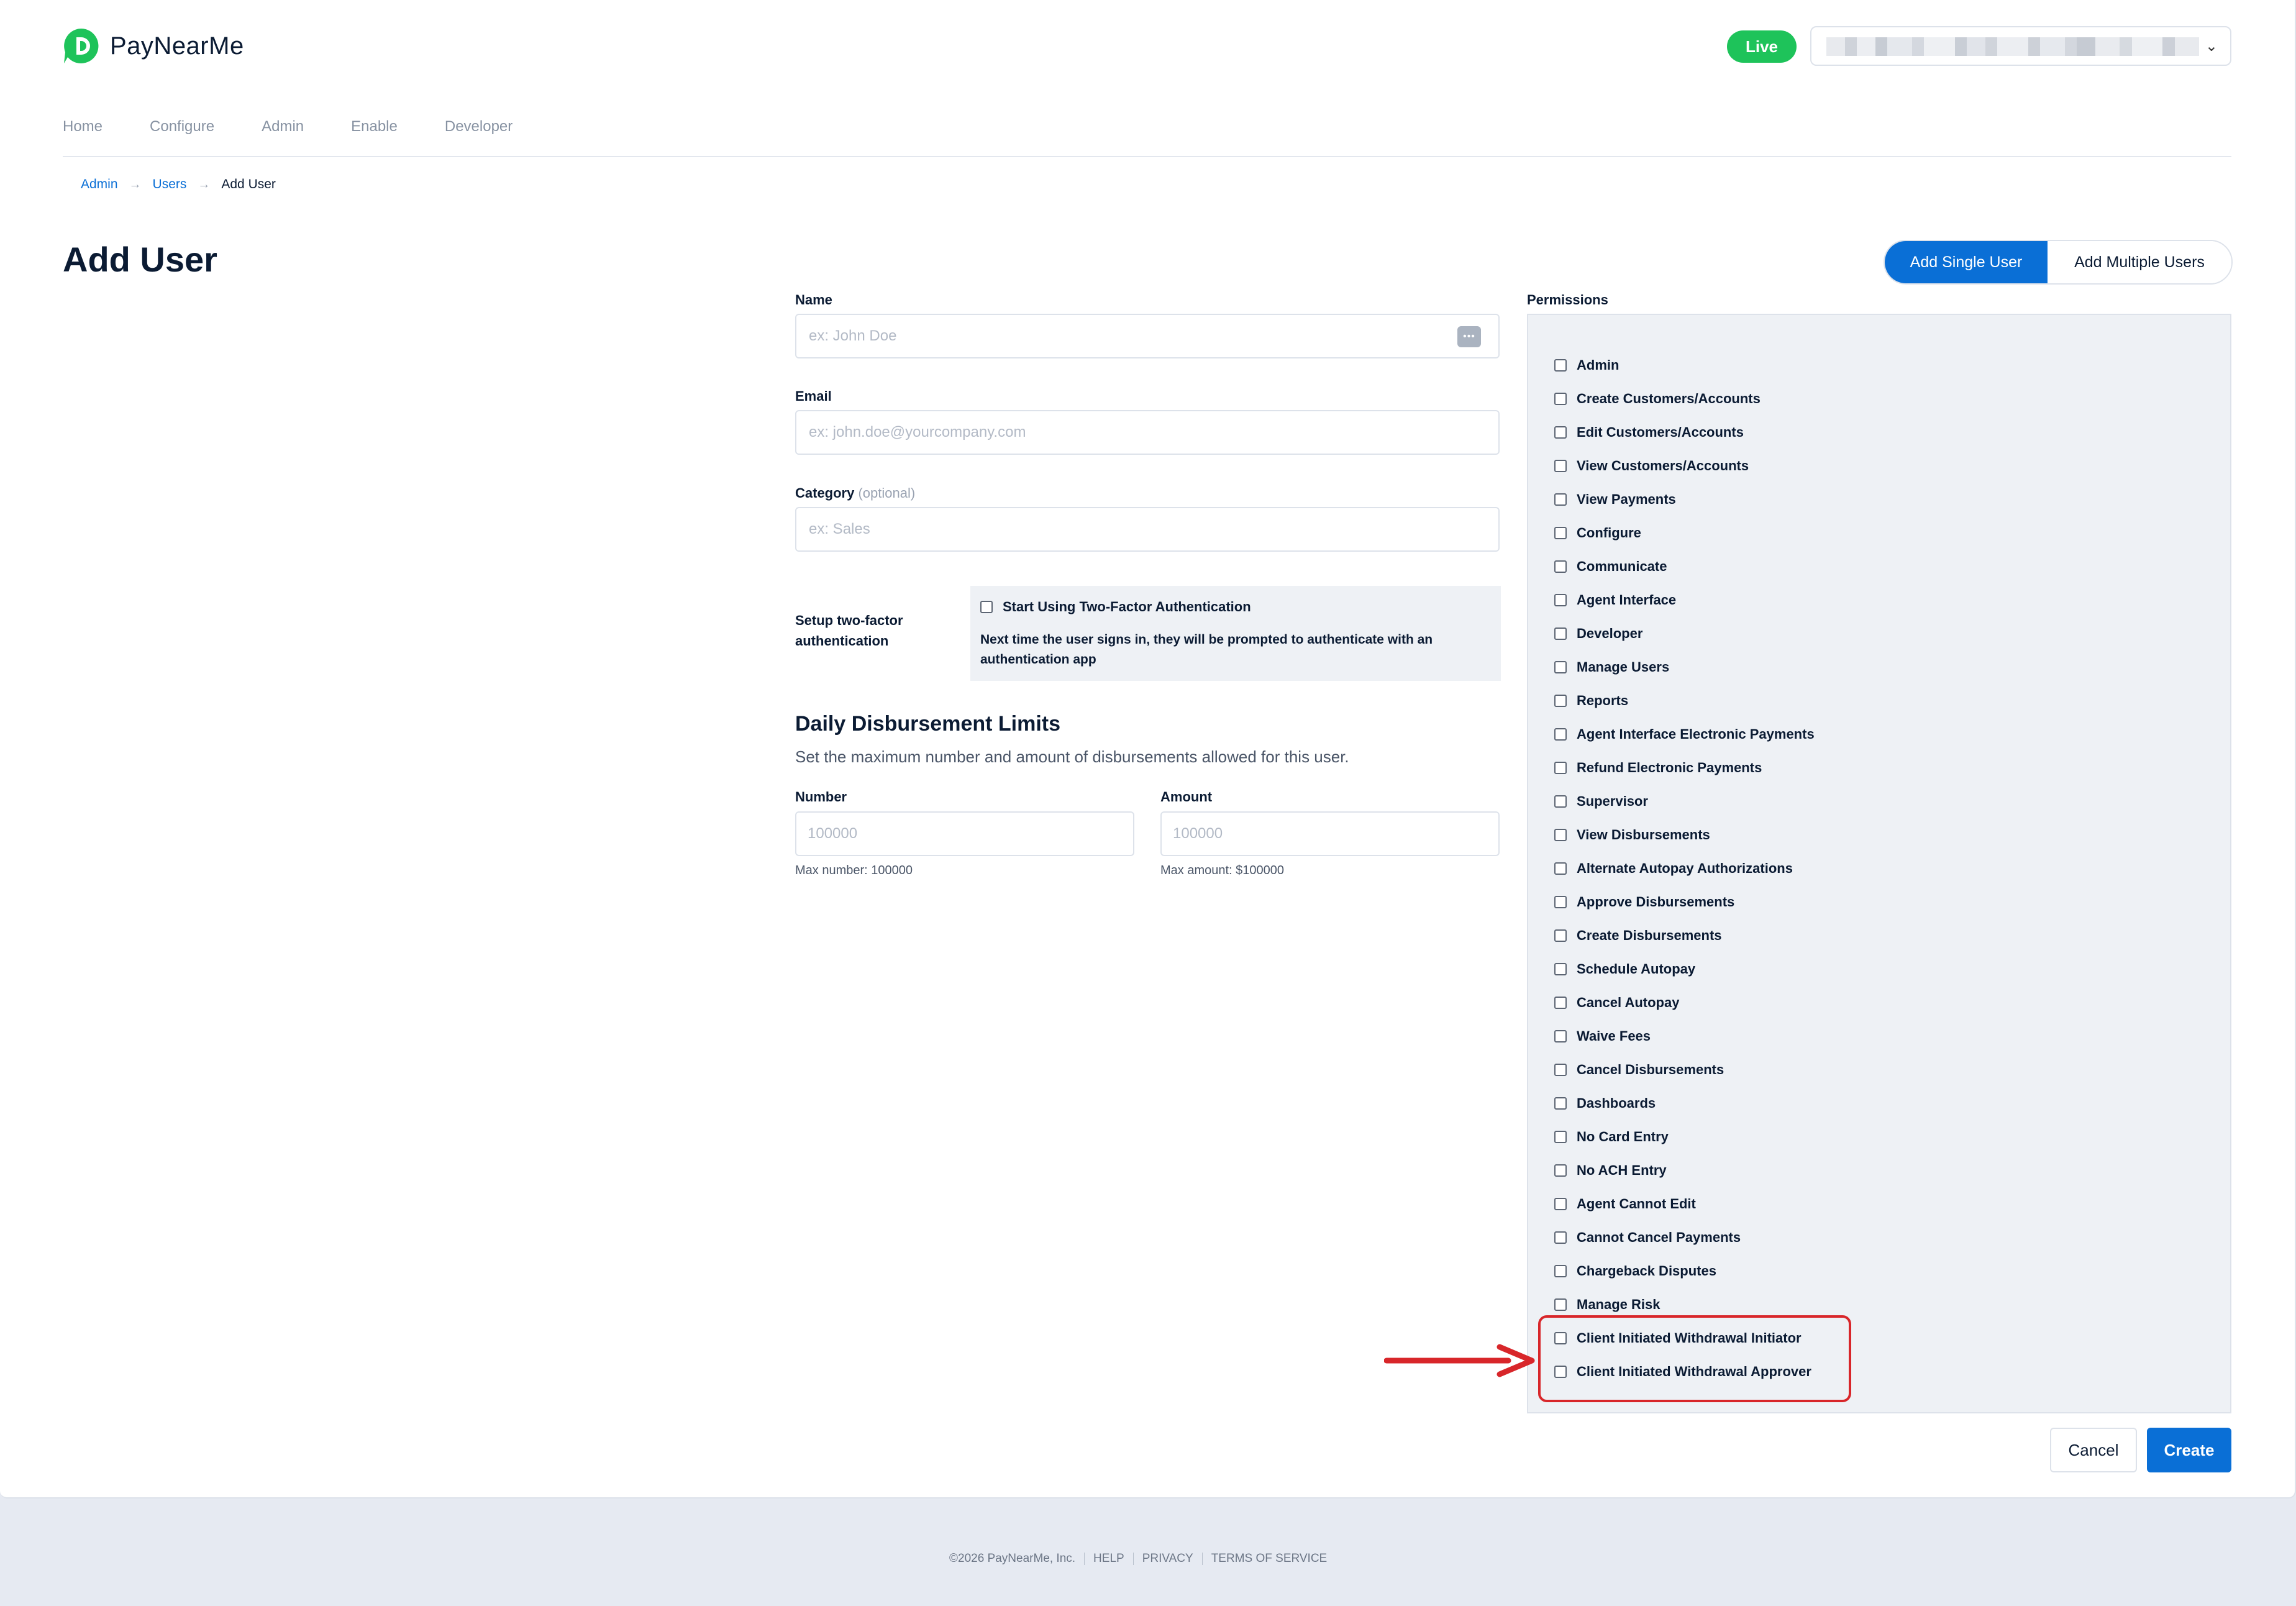 The image size is (2296, 1606). Describe the element at coordinates (1615, 500) in the screenshot. I see `permission-item: View Payments` at that location.